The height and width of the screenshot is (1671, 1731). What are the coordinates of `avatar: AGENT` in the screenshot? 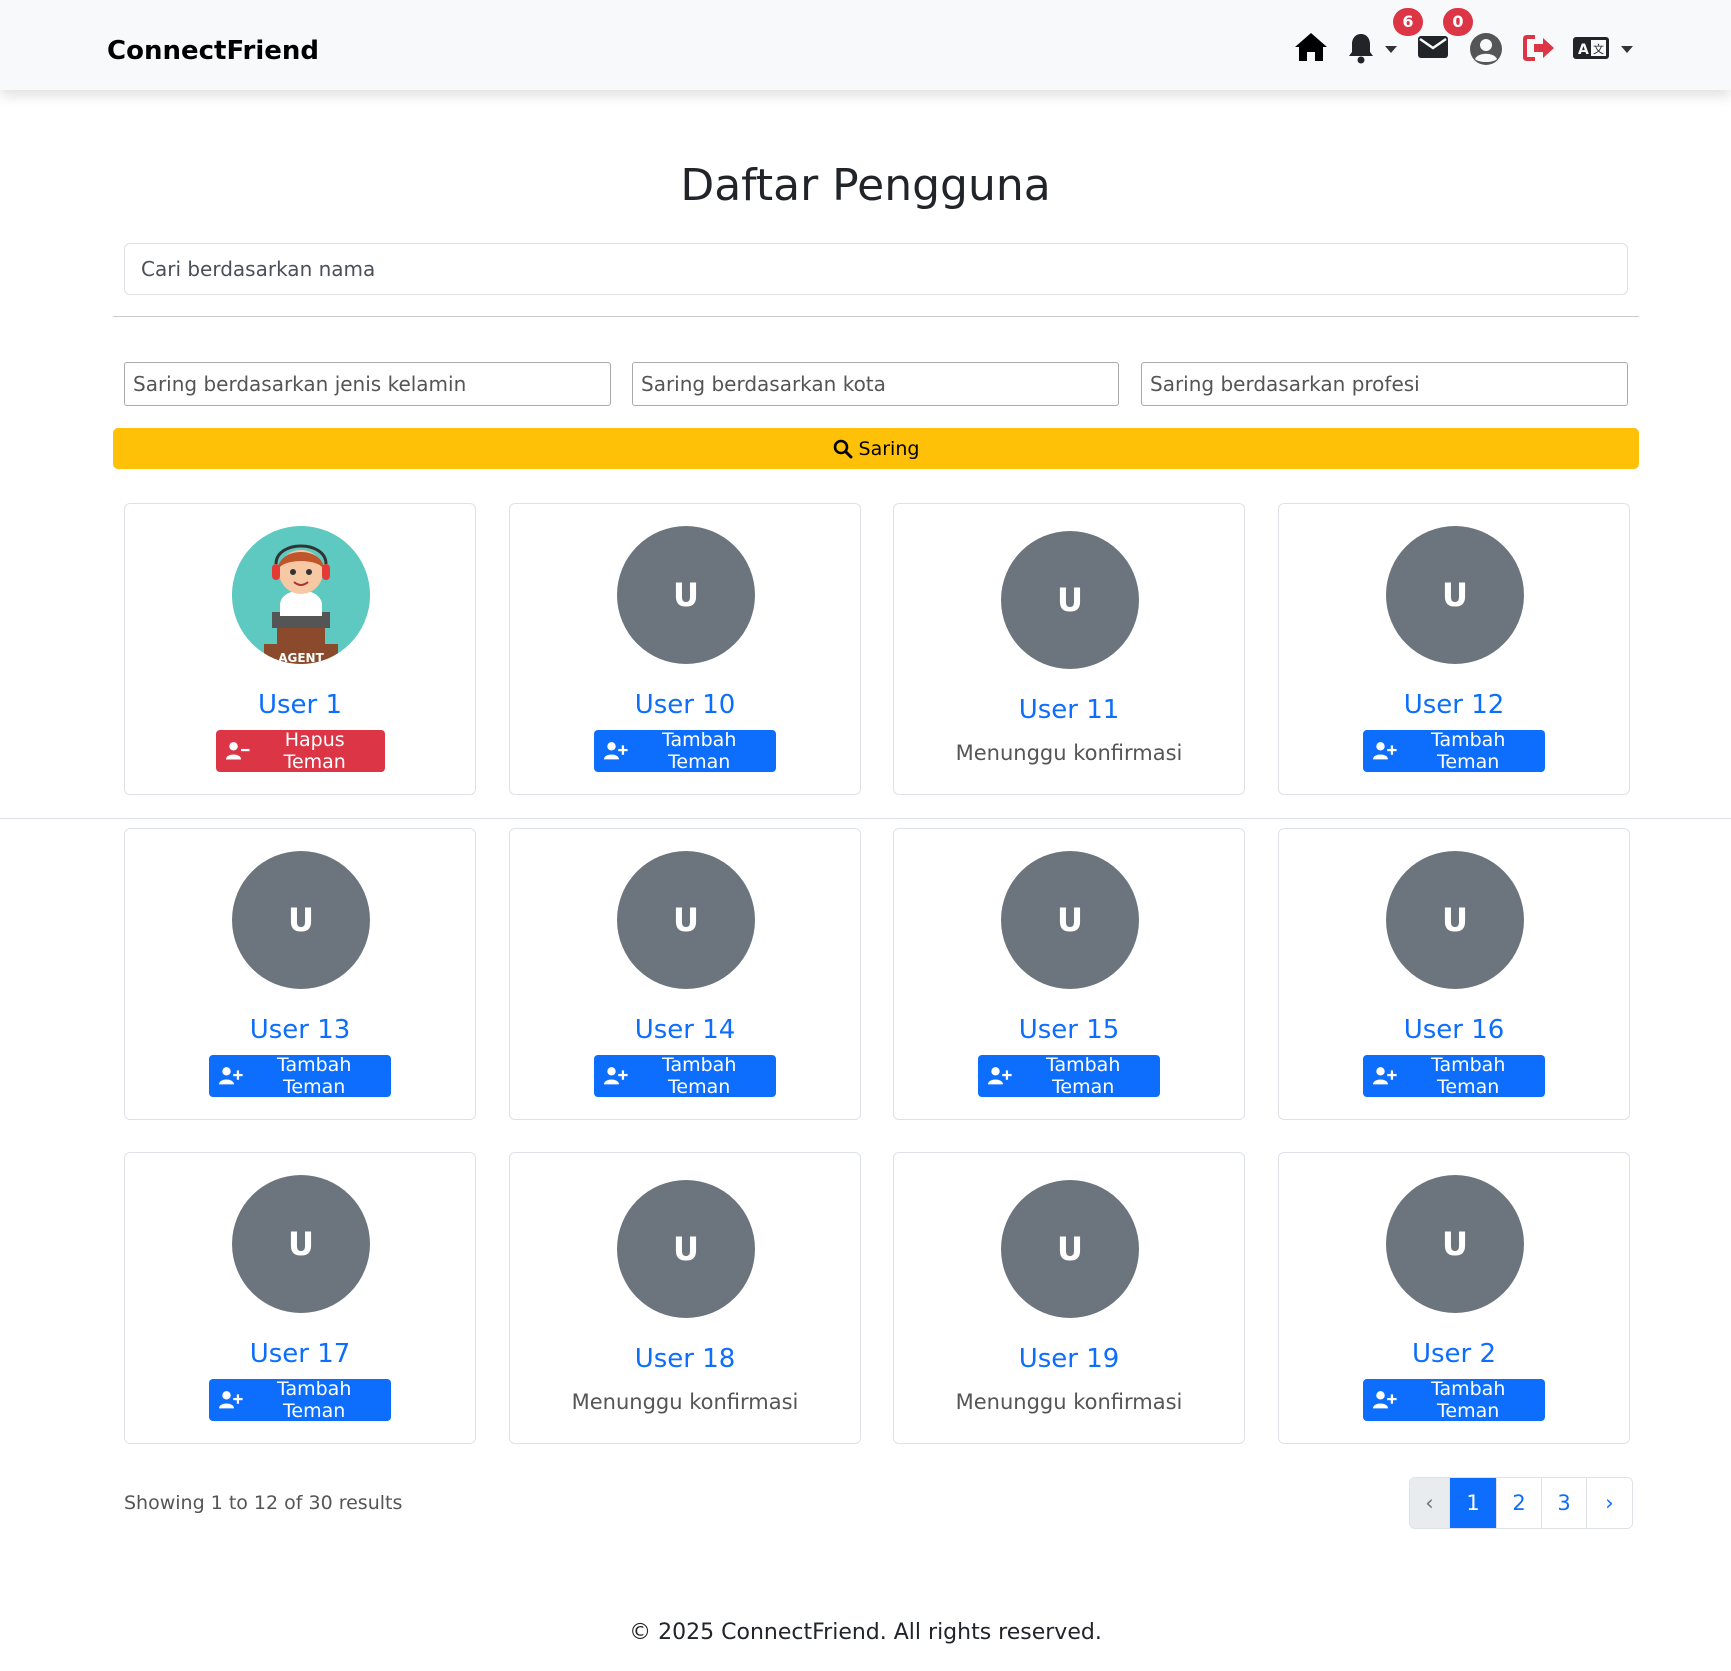 It's located at (301, 595).